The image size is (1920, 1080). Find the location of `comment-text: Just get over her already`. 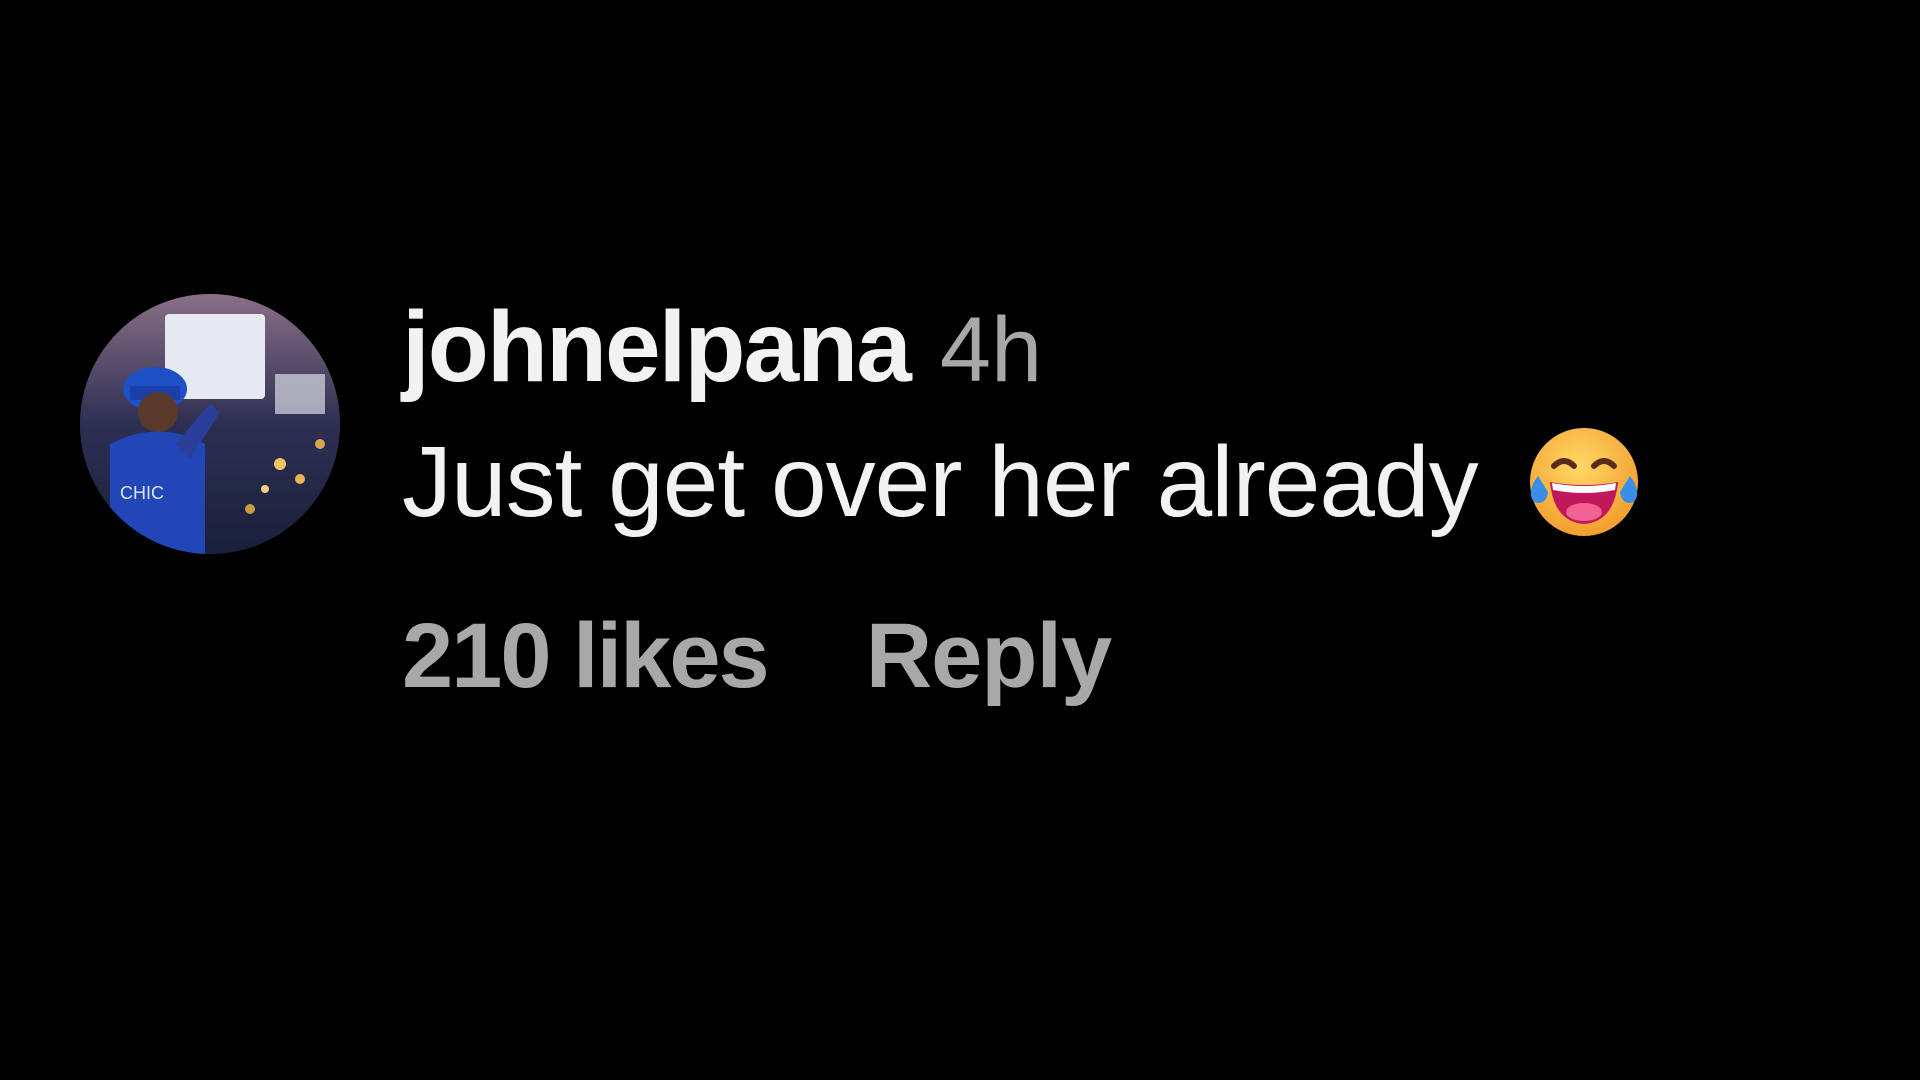

comment-text: Just get over her already is located at coordinates (940, 481).